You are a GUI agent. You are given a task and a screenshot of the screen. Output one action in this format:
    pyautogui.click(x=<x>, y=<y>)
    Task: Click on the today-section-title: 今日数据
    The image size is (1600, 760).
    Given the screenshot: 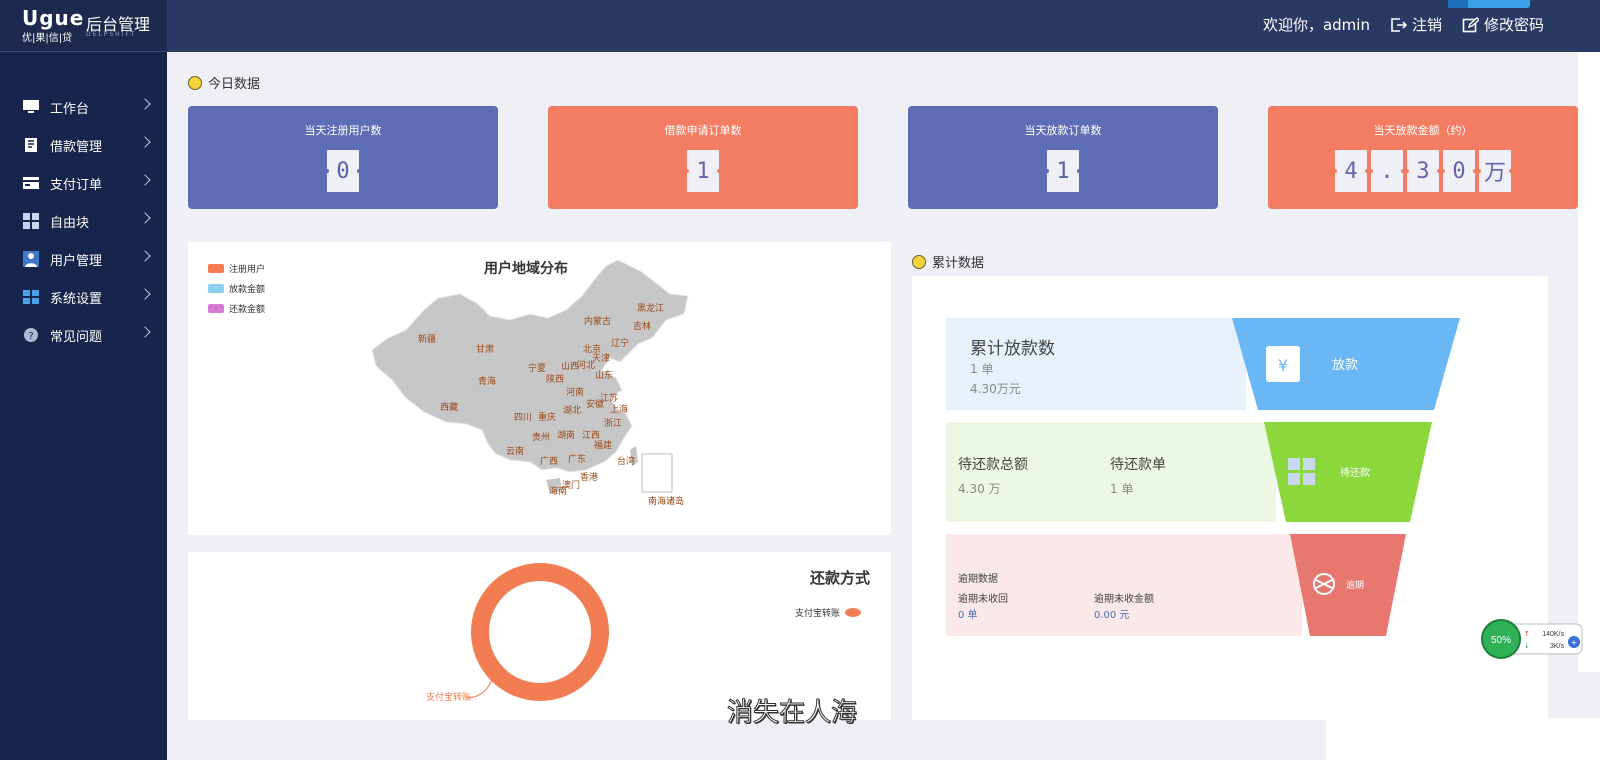 What is the action you would take?
    pyautogui.click(x=224, y=82)
    